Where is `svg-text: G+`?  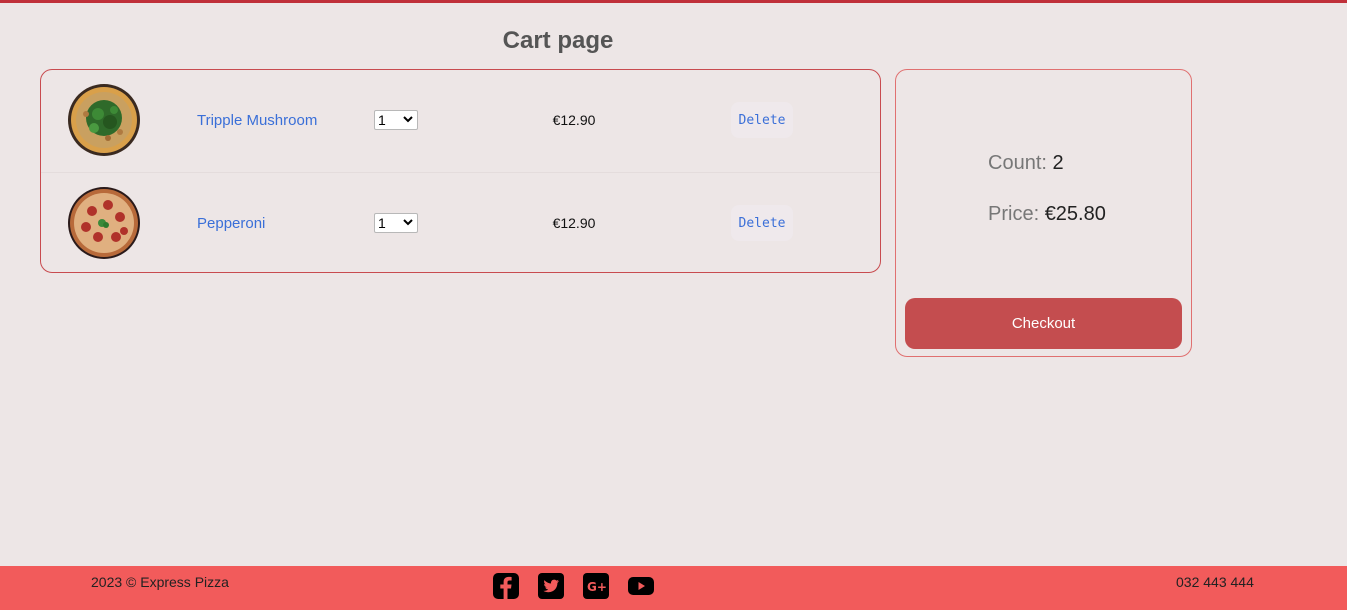
svg-text: G+ is located at coordinates (597, 587).